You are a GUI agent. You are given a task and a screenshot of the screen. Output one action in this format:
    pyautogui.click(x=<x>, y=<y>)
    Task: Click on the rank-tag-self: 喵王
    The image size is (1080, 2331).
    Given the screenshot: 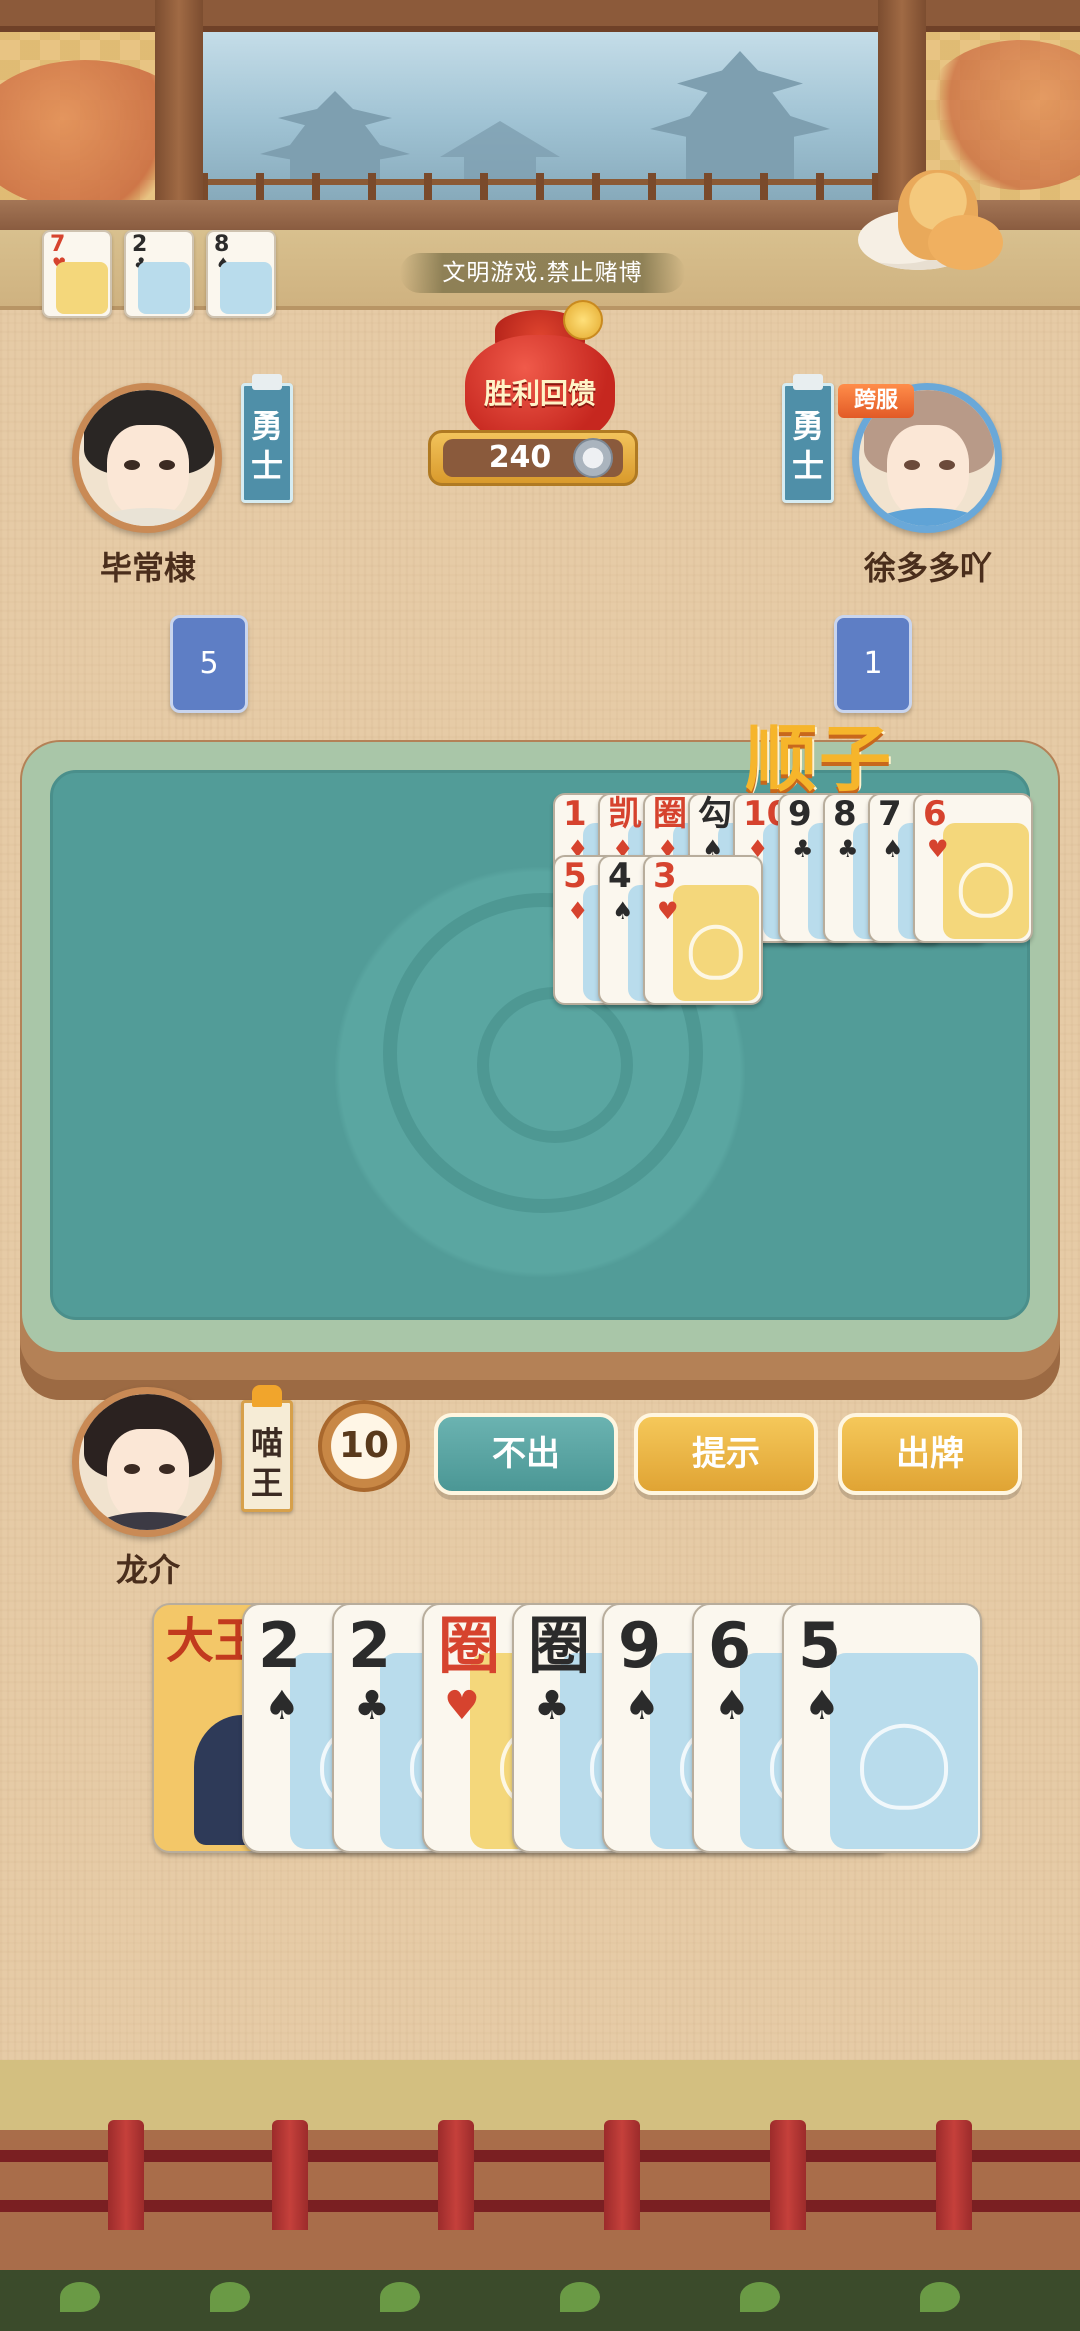 What is the action you would take?
    pyautogui.click(x=267, y=1448)
    